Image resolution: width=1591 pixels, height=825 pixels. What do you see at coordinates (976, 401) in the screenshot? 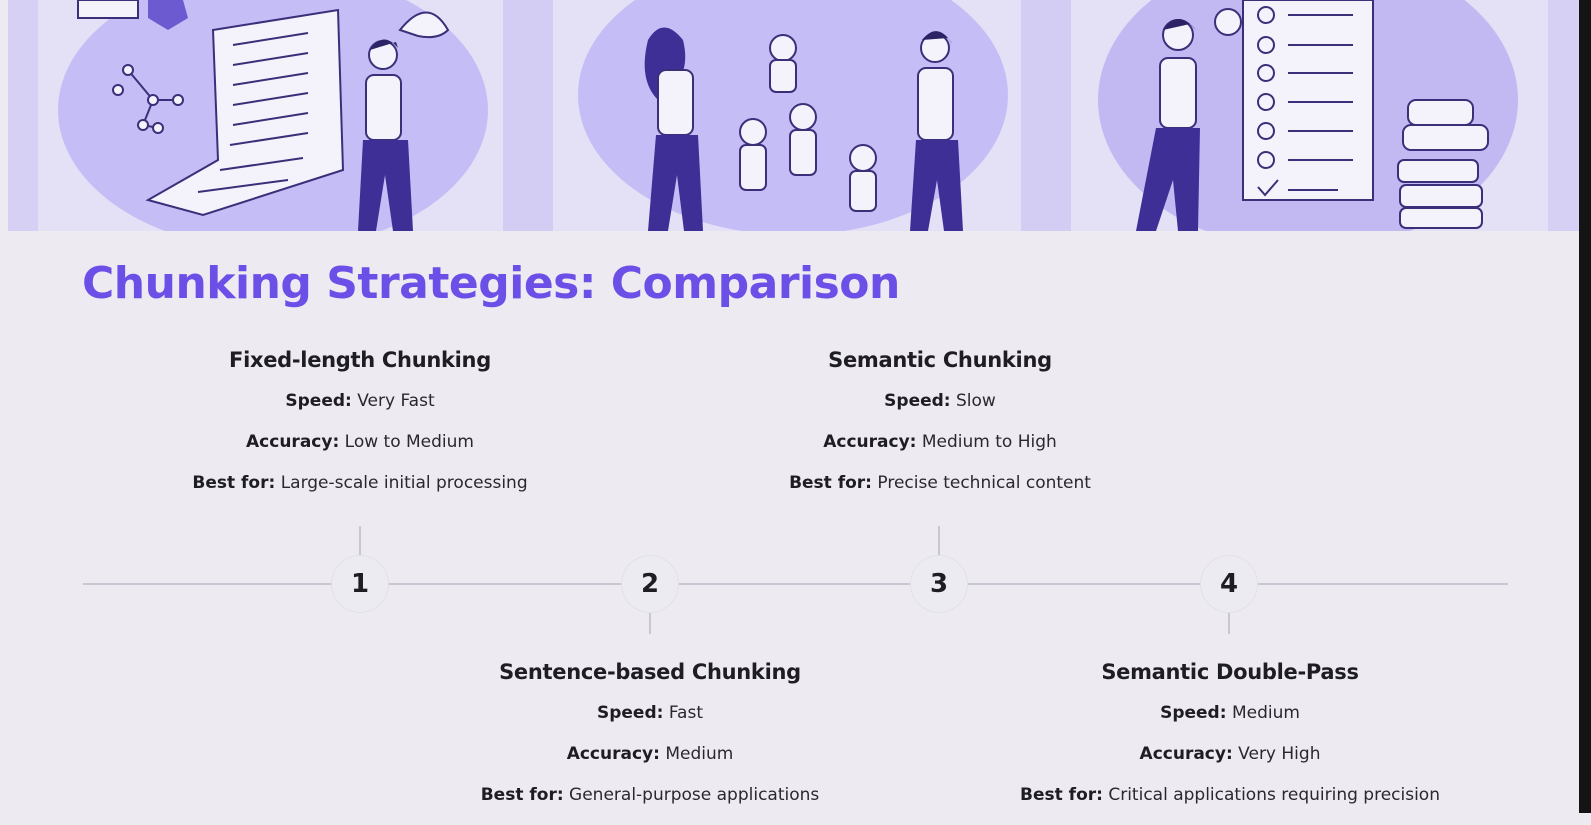
I see `speed-value: Slow` at bounding box center [976, 401].